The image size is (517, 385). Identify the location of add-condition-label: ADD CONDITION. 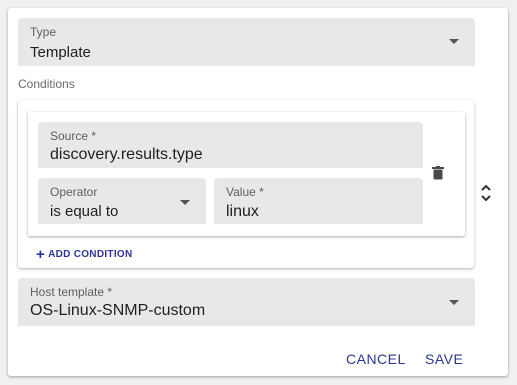
(90, 254).